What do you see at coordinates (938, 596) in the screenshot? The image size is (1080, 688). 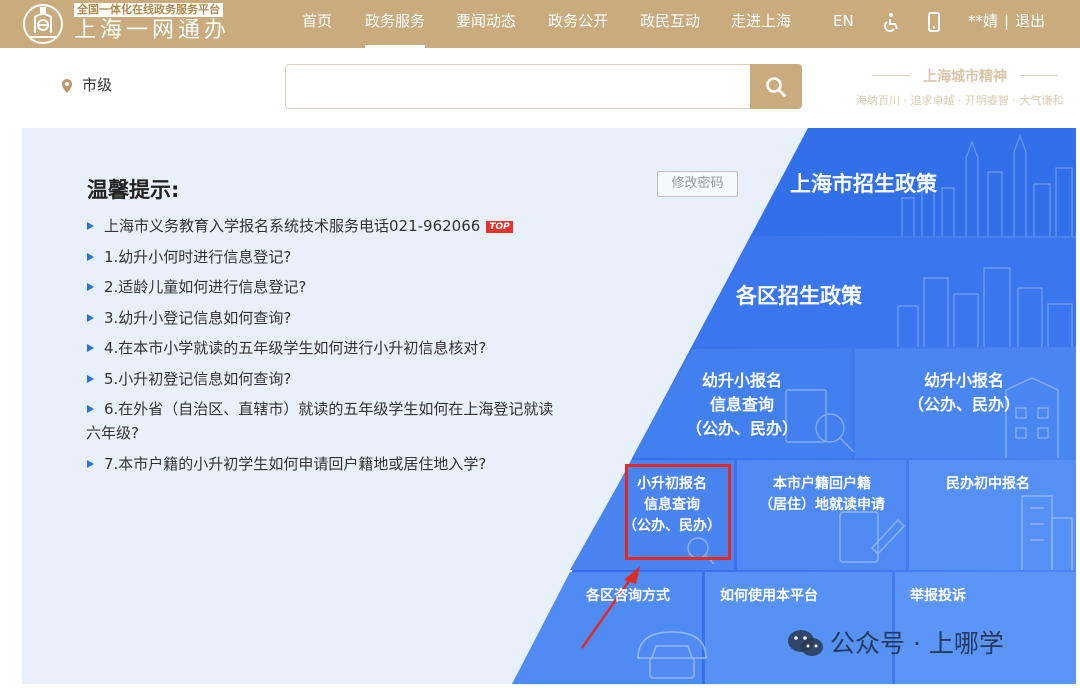 I see `tile-complaint-label: 举报投诉` at bounding box center [938, 596].